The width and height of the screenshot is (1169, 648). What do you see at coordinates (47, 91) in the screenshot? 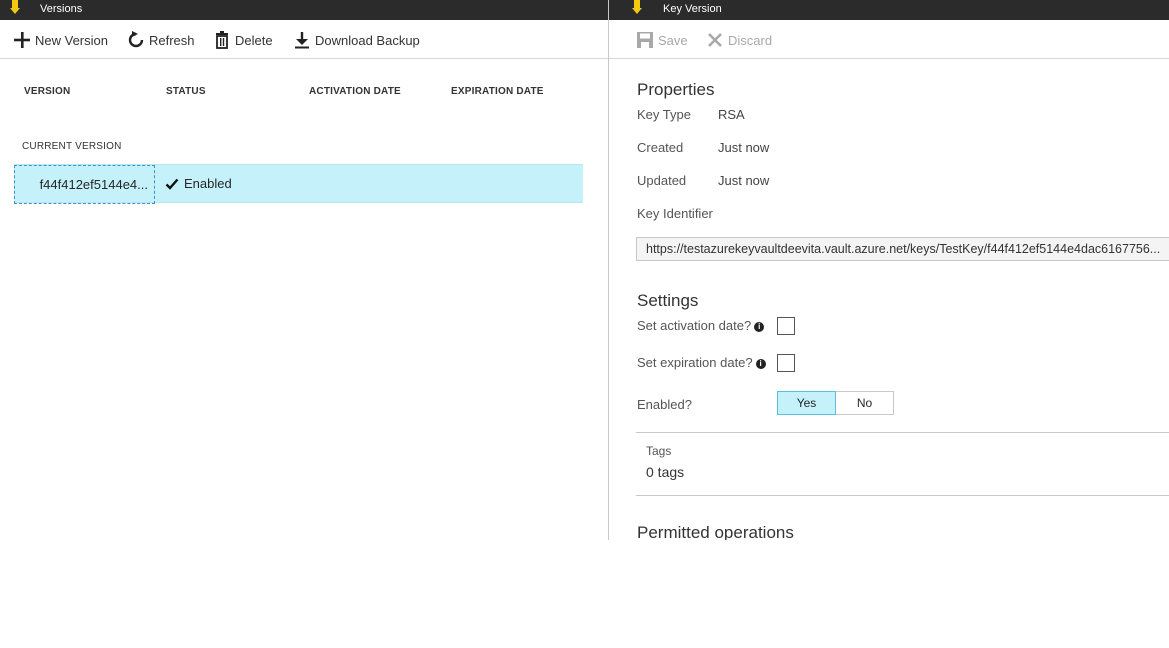
I see `column-header-version: VERSION` at bounding box center [47, 91].